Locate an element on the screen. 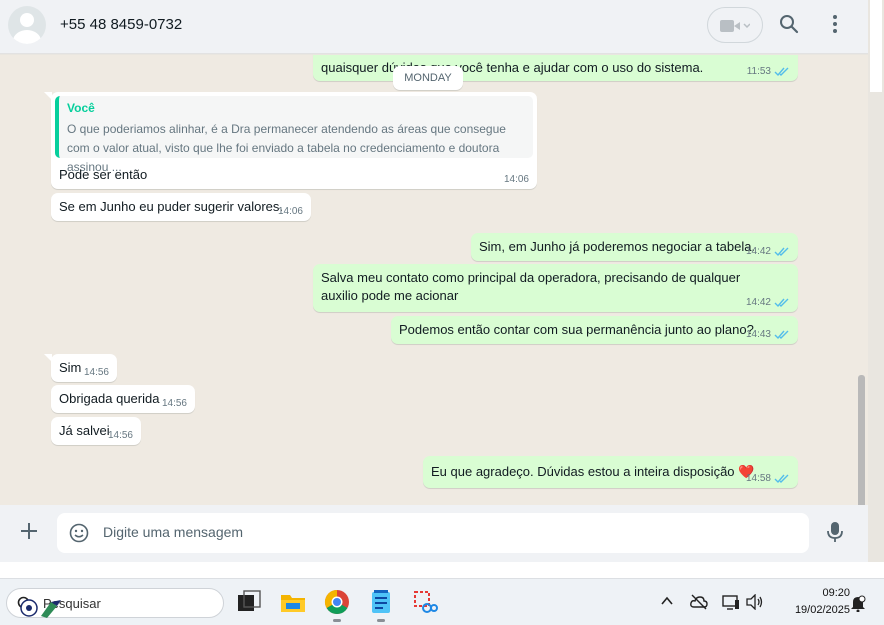 The width and height of the screenshot is (884, 625). microphone-icon is located at coordinates (835, 532).